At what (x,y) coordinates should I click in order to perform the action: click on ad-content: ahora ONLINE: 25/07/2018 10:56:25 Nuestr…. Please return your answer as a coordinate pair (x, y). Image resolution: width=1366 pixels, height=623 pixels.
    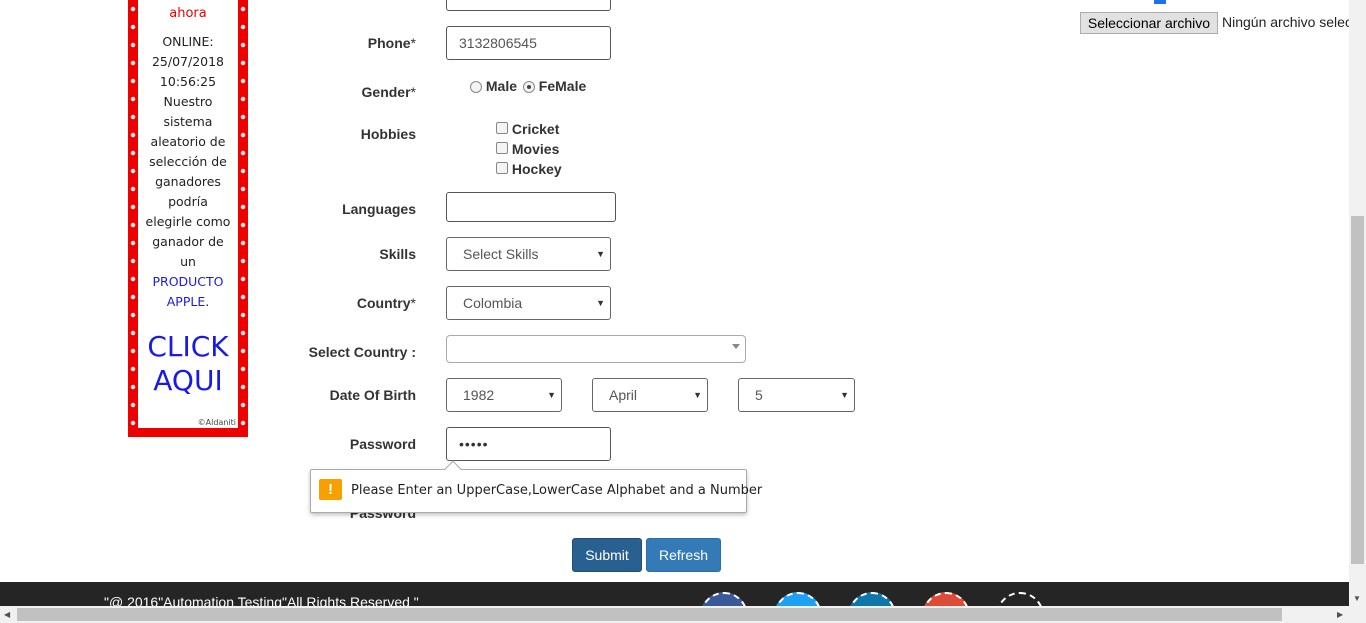
    Looking at the image, I should click on (188, 214).